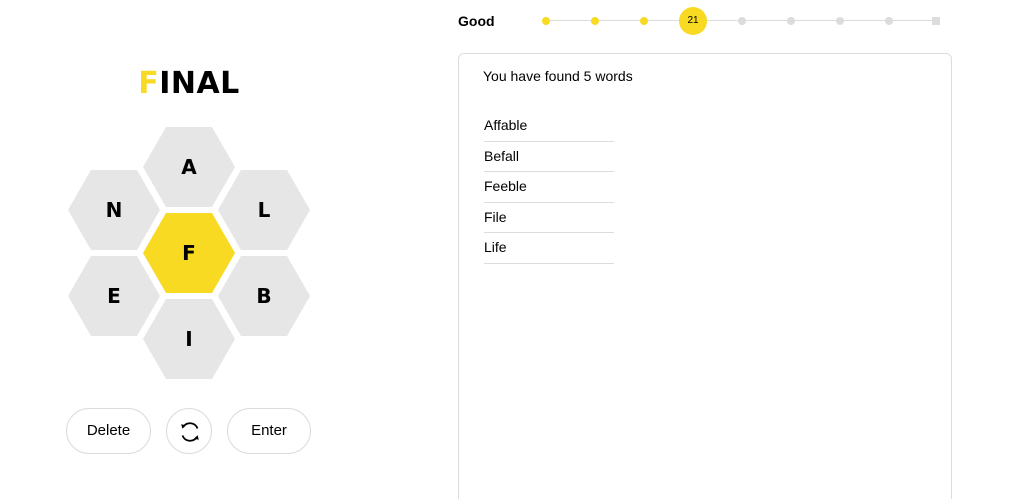  Describe the element at coordinates (693, 21) in the screenshot. I see `progress-score-marker: 21` at that location.